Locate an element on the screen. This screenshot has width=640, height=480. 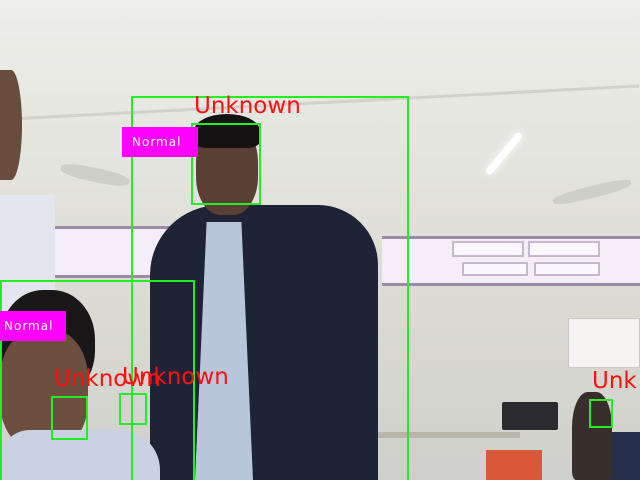
left-person-face is located at coordinates (11, 125).